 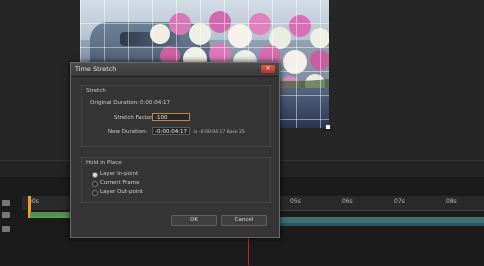 What do you see at coordinates (155, 103) in the screenshot?
I see `original-duration-value: 0:00:04:17` at bounding box center [155, 103].